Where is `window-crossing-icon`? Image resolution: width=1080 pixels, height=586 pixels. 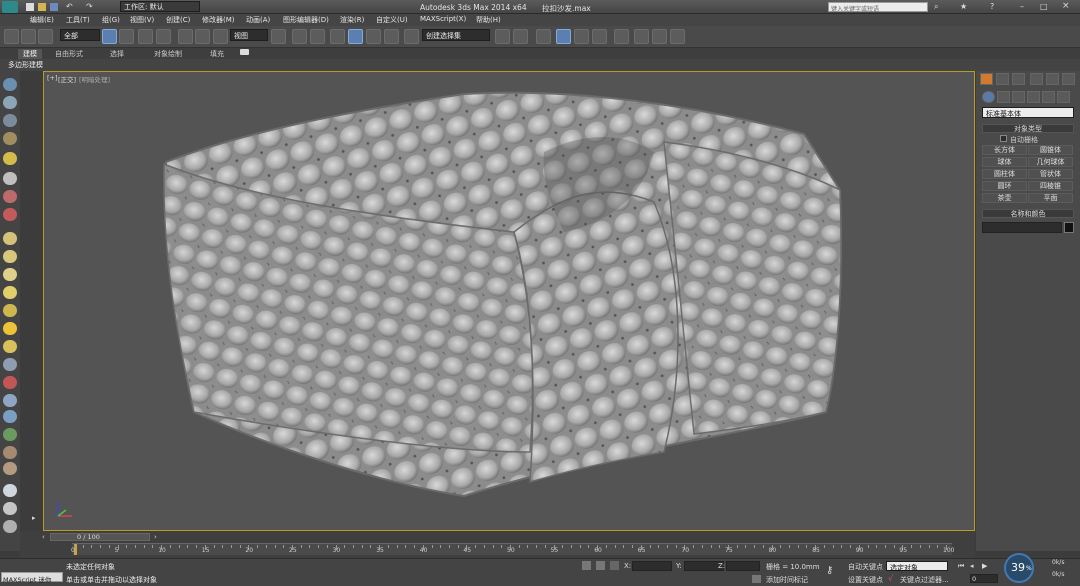 window-crossing-icon is located at coordinates (163, 36).